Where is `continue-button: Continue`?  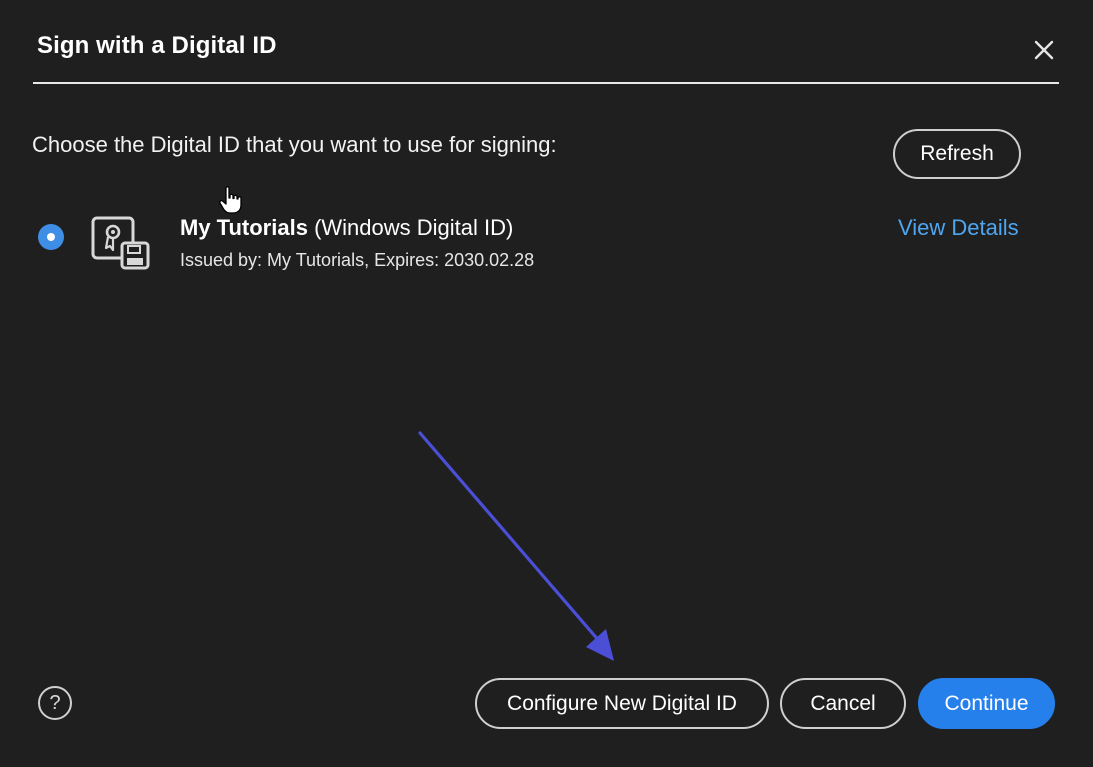
continue-button: Continue is located at coordinates (986, 703).